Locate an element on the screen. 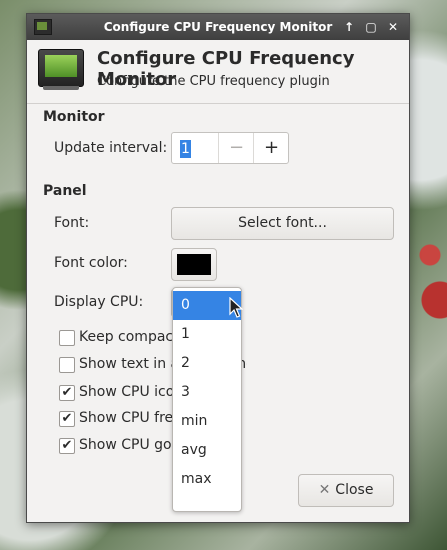  update-interval-label: Update interval: is located at coordinates (111, 148).